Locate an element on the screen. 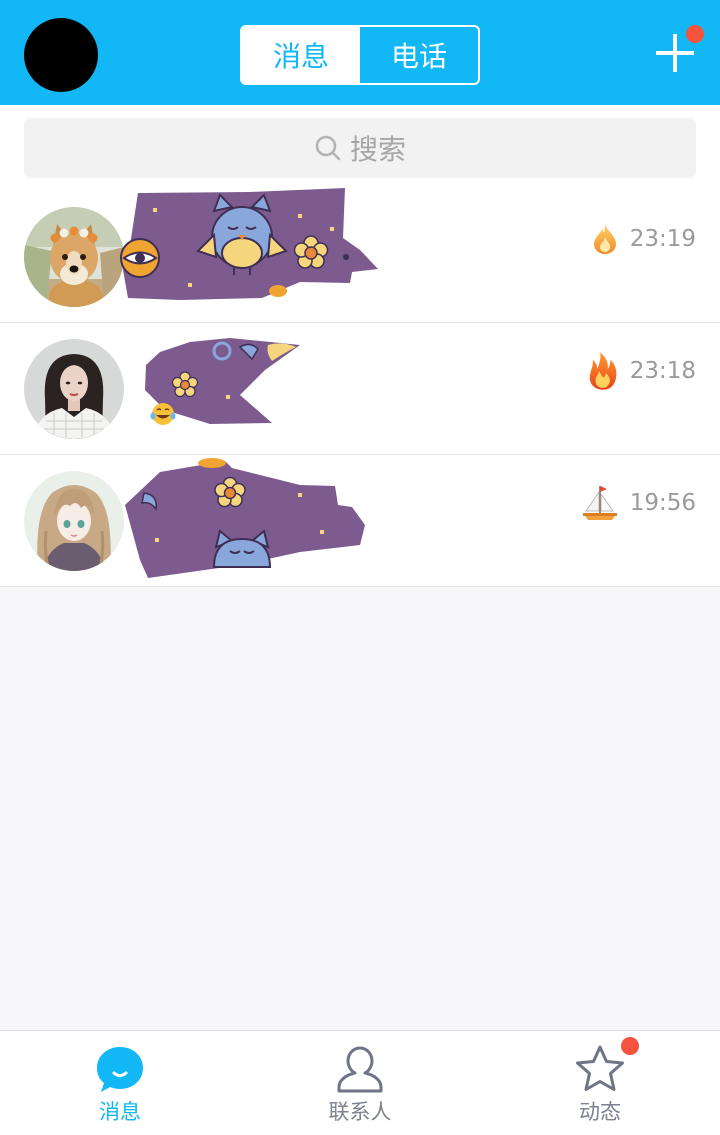  sailboat-icon is located at coordinates (599, 503).